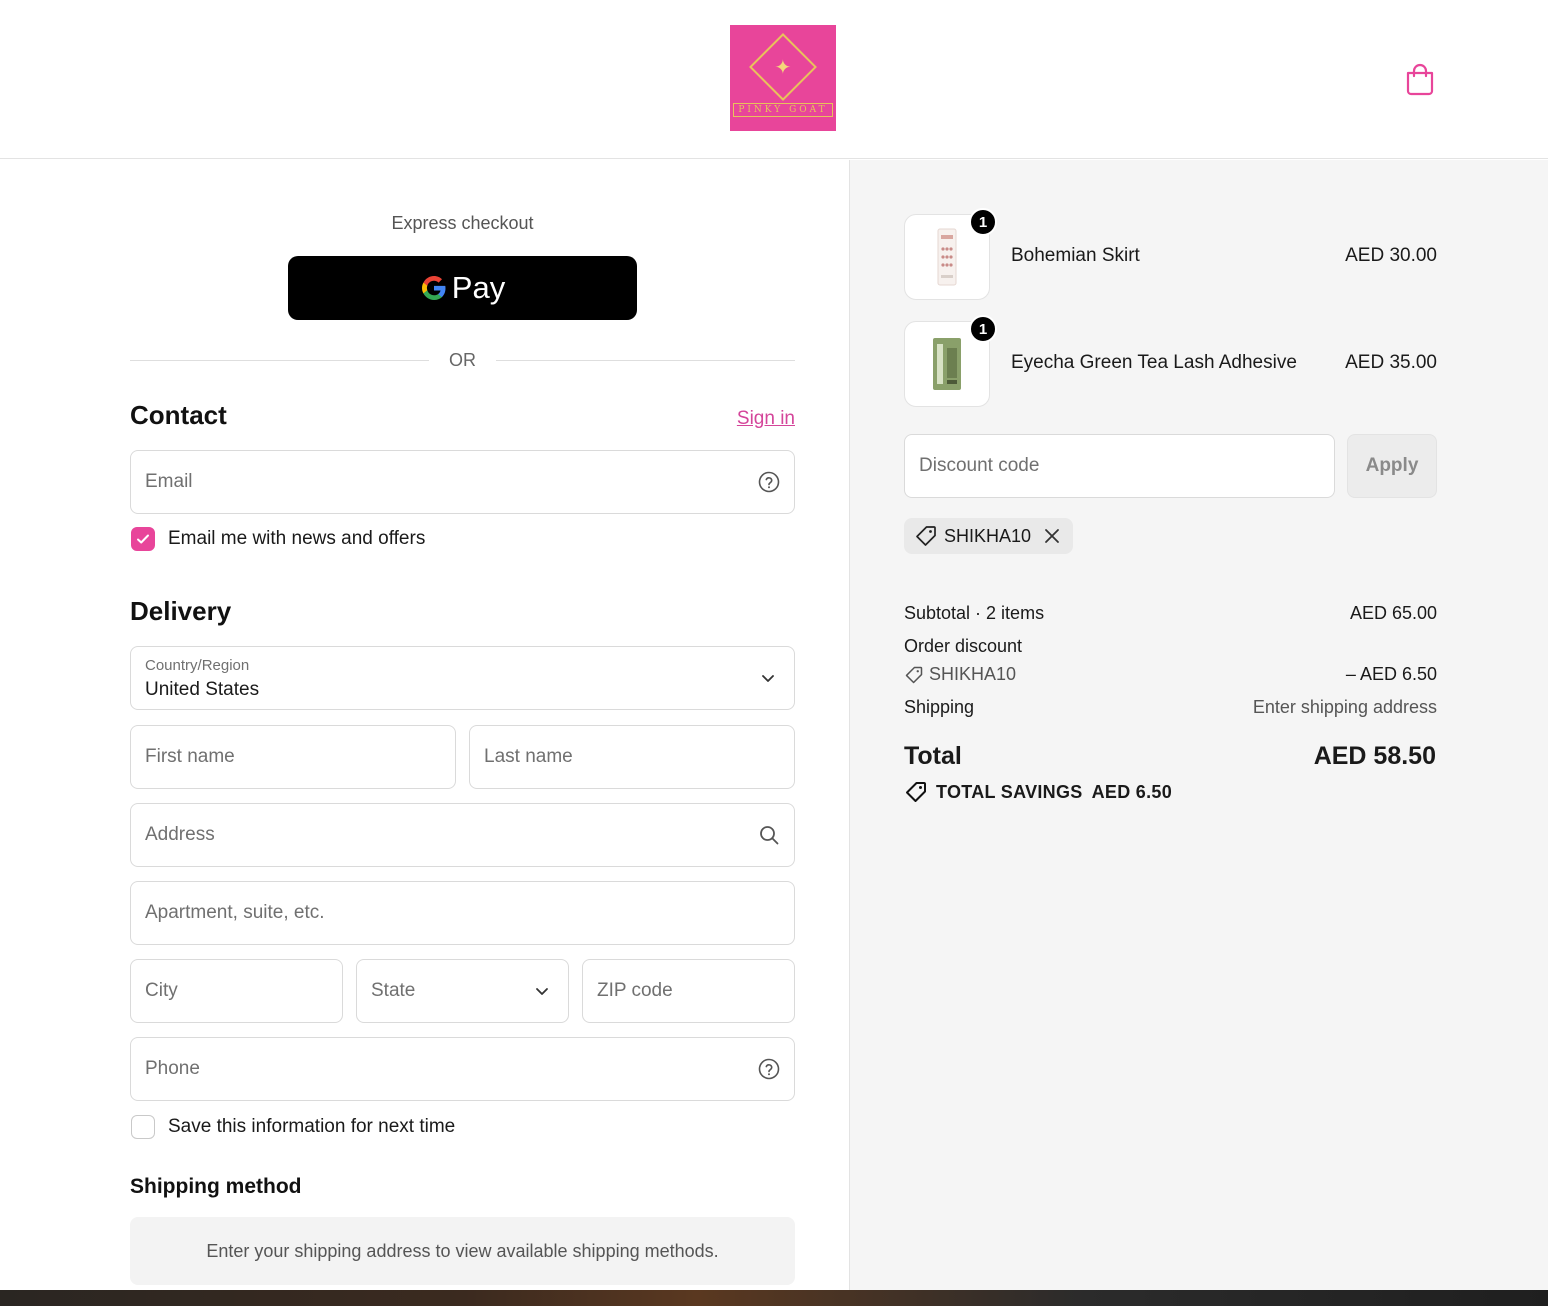  What do you see at coordinates (1132, 791) in the screenshot?
I see `savings-value: AED 6.50` at bounding box center [1132, 791].